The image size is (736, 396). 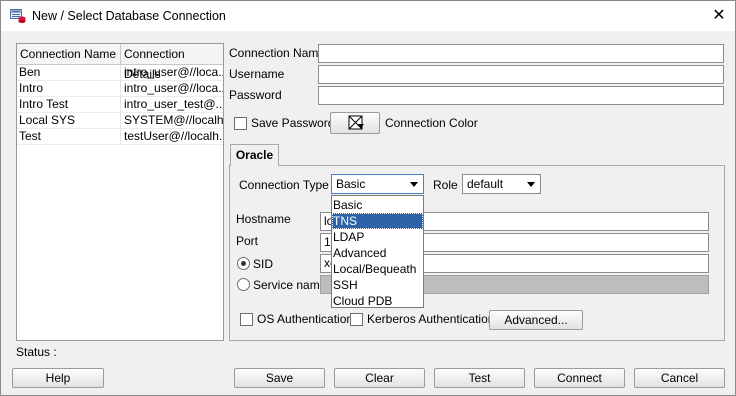 I want to click on username-label: Username, so click(x=257, y=74).